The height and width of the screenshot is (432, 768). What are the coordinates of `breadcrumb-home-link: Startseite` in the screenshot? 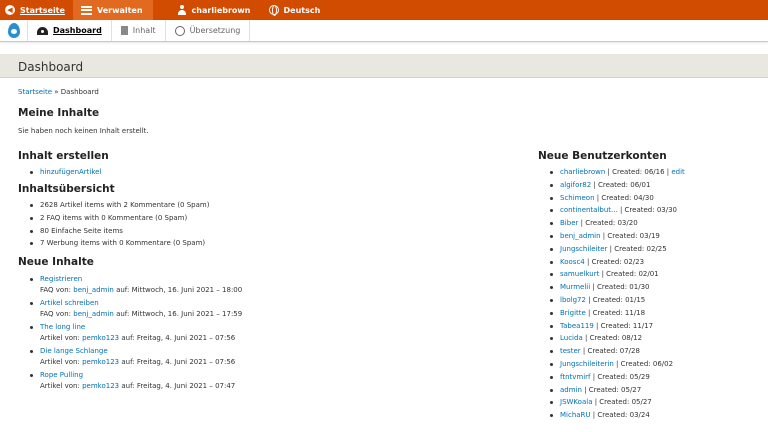 It's located at (35, 92).